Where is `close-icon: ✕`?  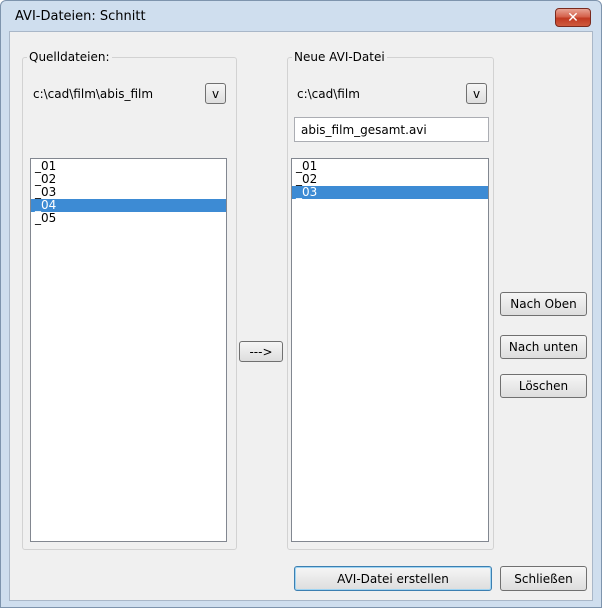 close-icon: ✕ is located at coordinates (573, 17).